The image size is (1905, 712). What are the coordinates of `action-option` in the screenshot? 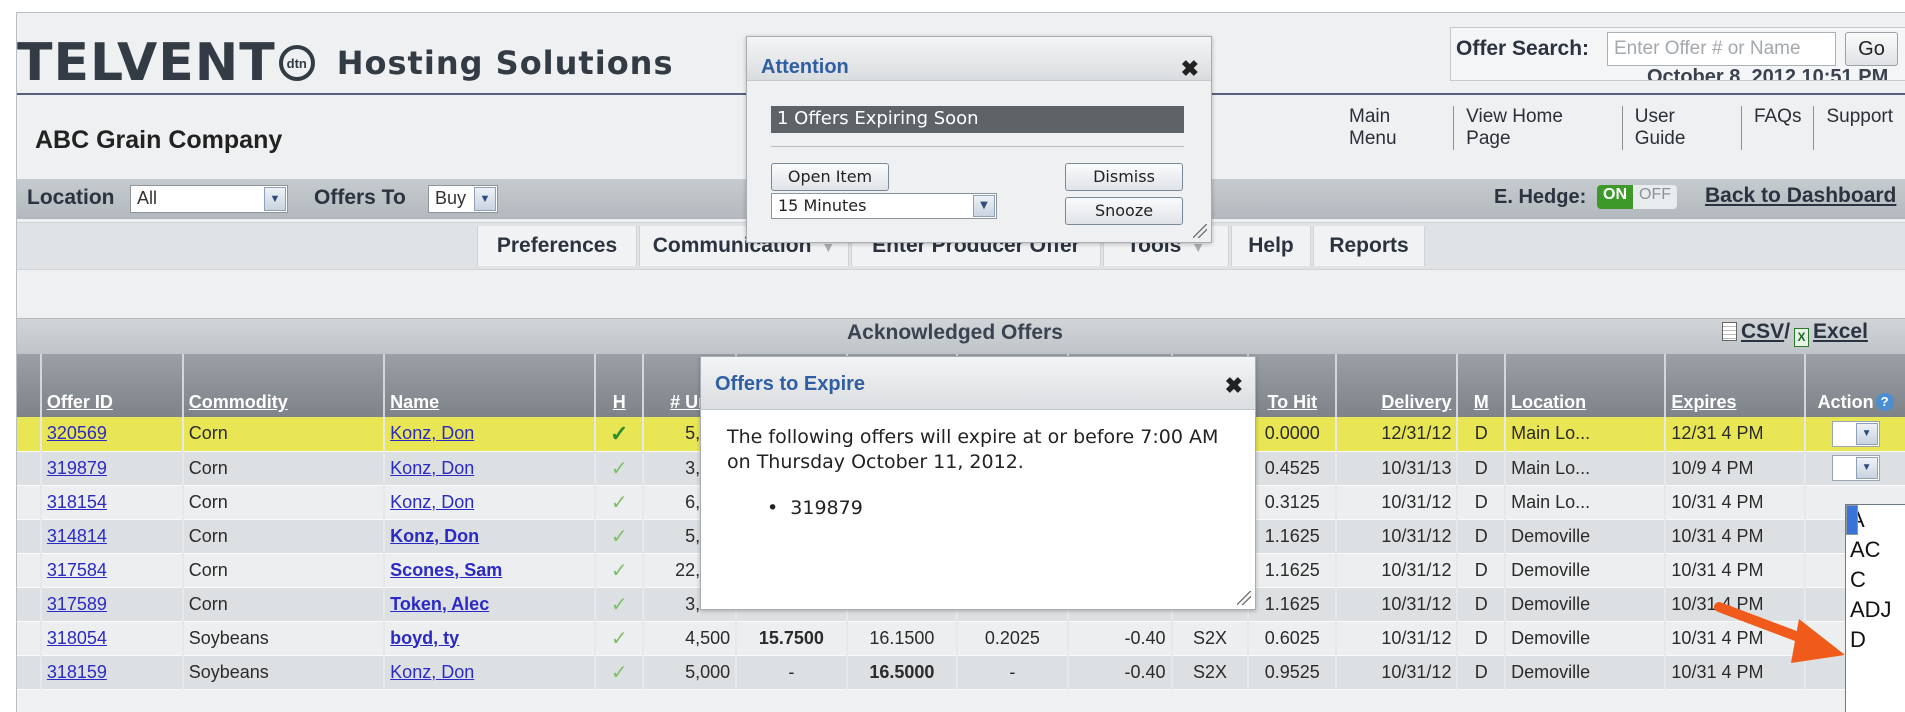 It's located at (1852, 520).